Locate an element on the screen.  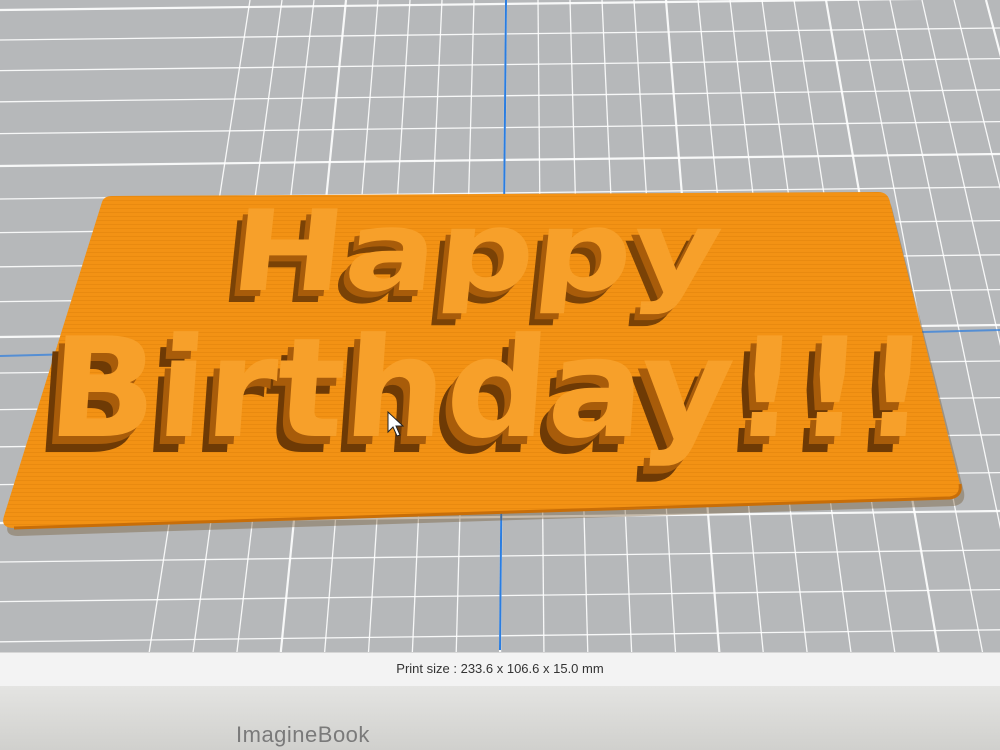
laptop-bezel: ImagineBook is located at coordinates (500, 718).